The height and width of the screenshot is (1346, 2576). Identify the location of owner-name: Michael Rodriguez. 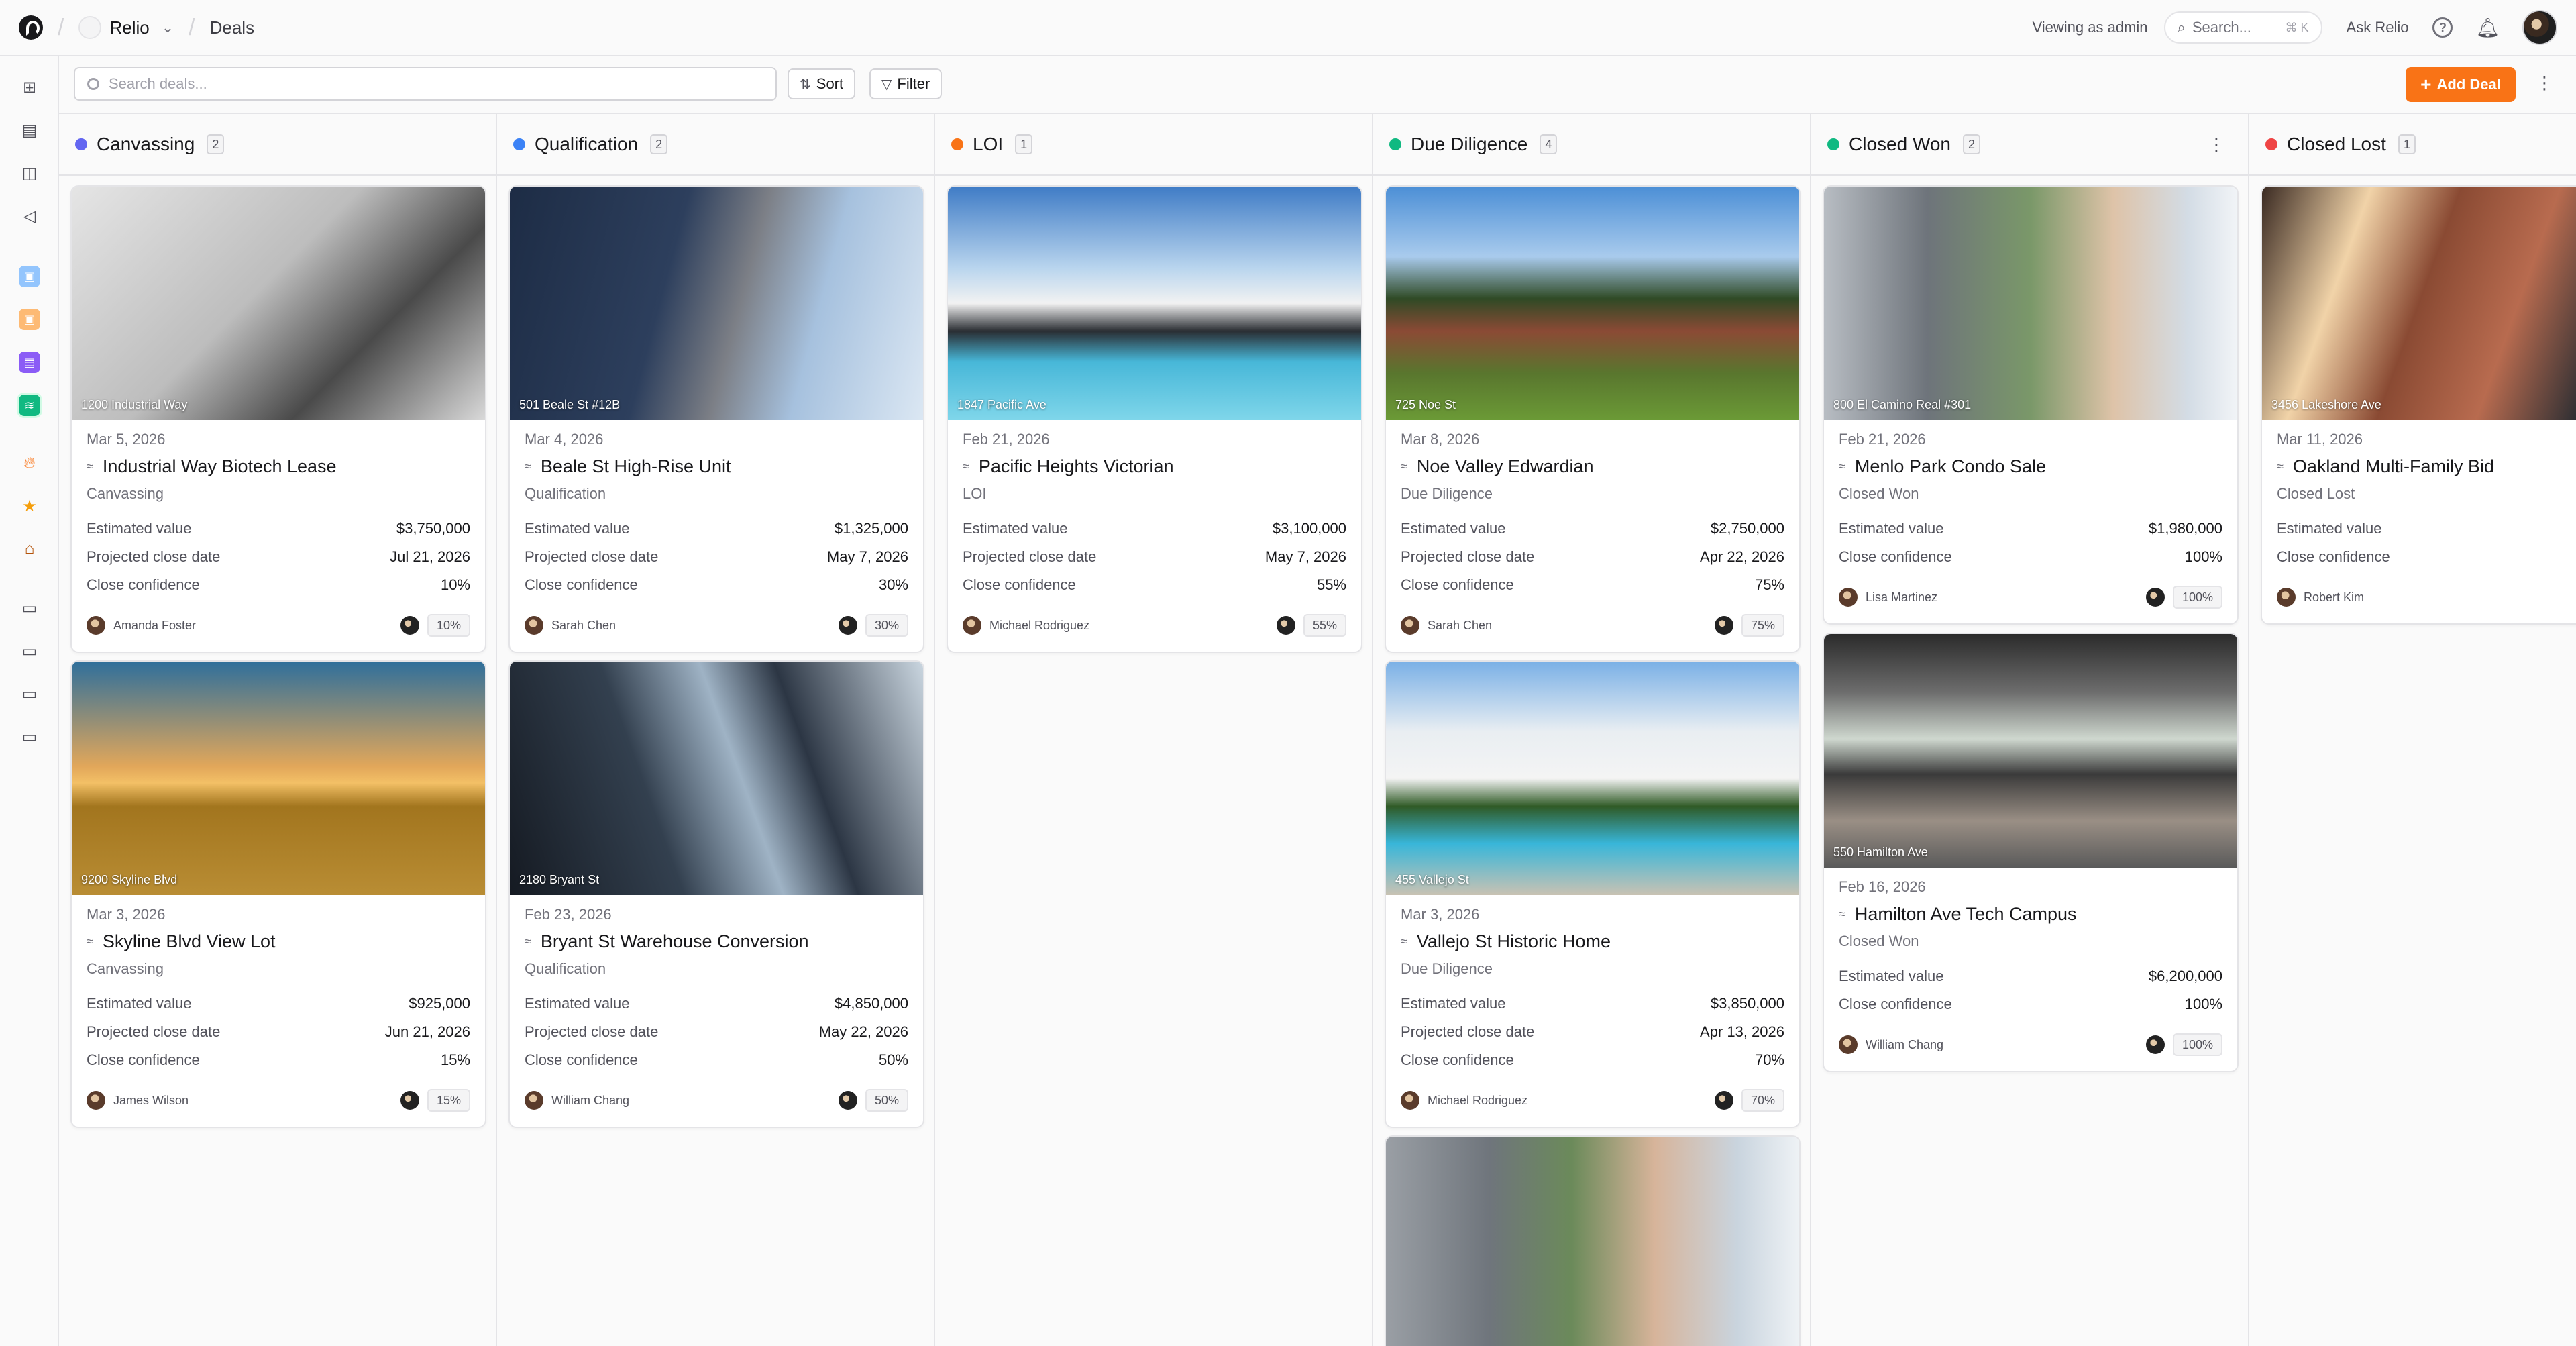
(1478, 1100).